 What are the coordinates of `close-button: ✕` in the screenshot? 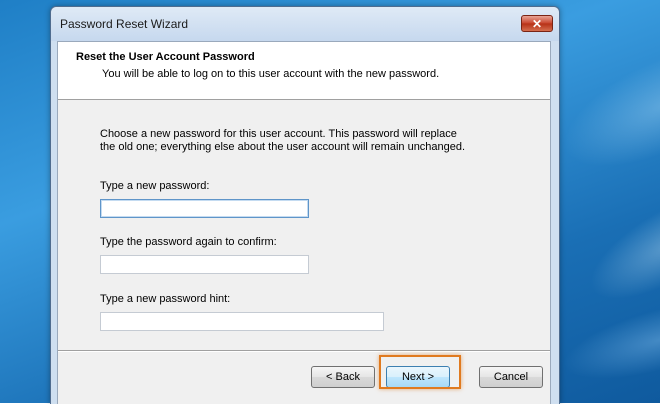 It's located at (537, 23).